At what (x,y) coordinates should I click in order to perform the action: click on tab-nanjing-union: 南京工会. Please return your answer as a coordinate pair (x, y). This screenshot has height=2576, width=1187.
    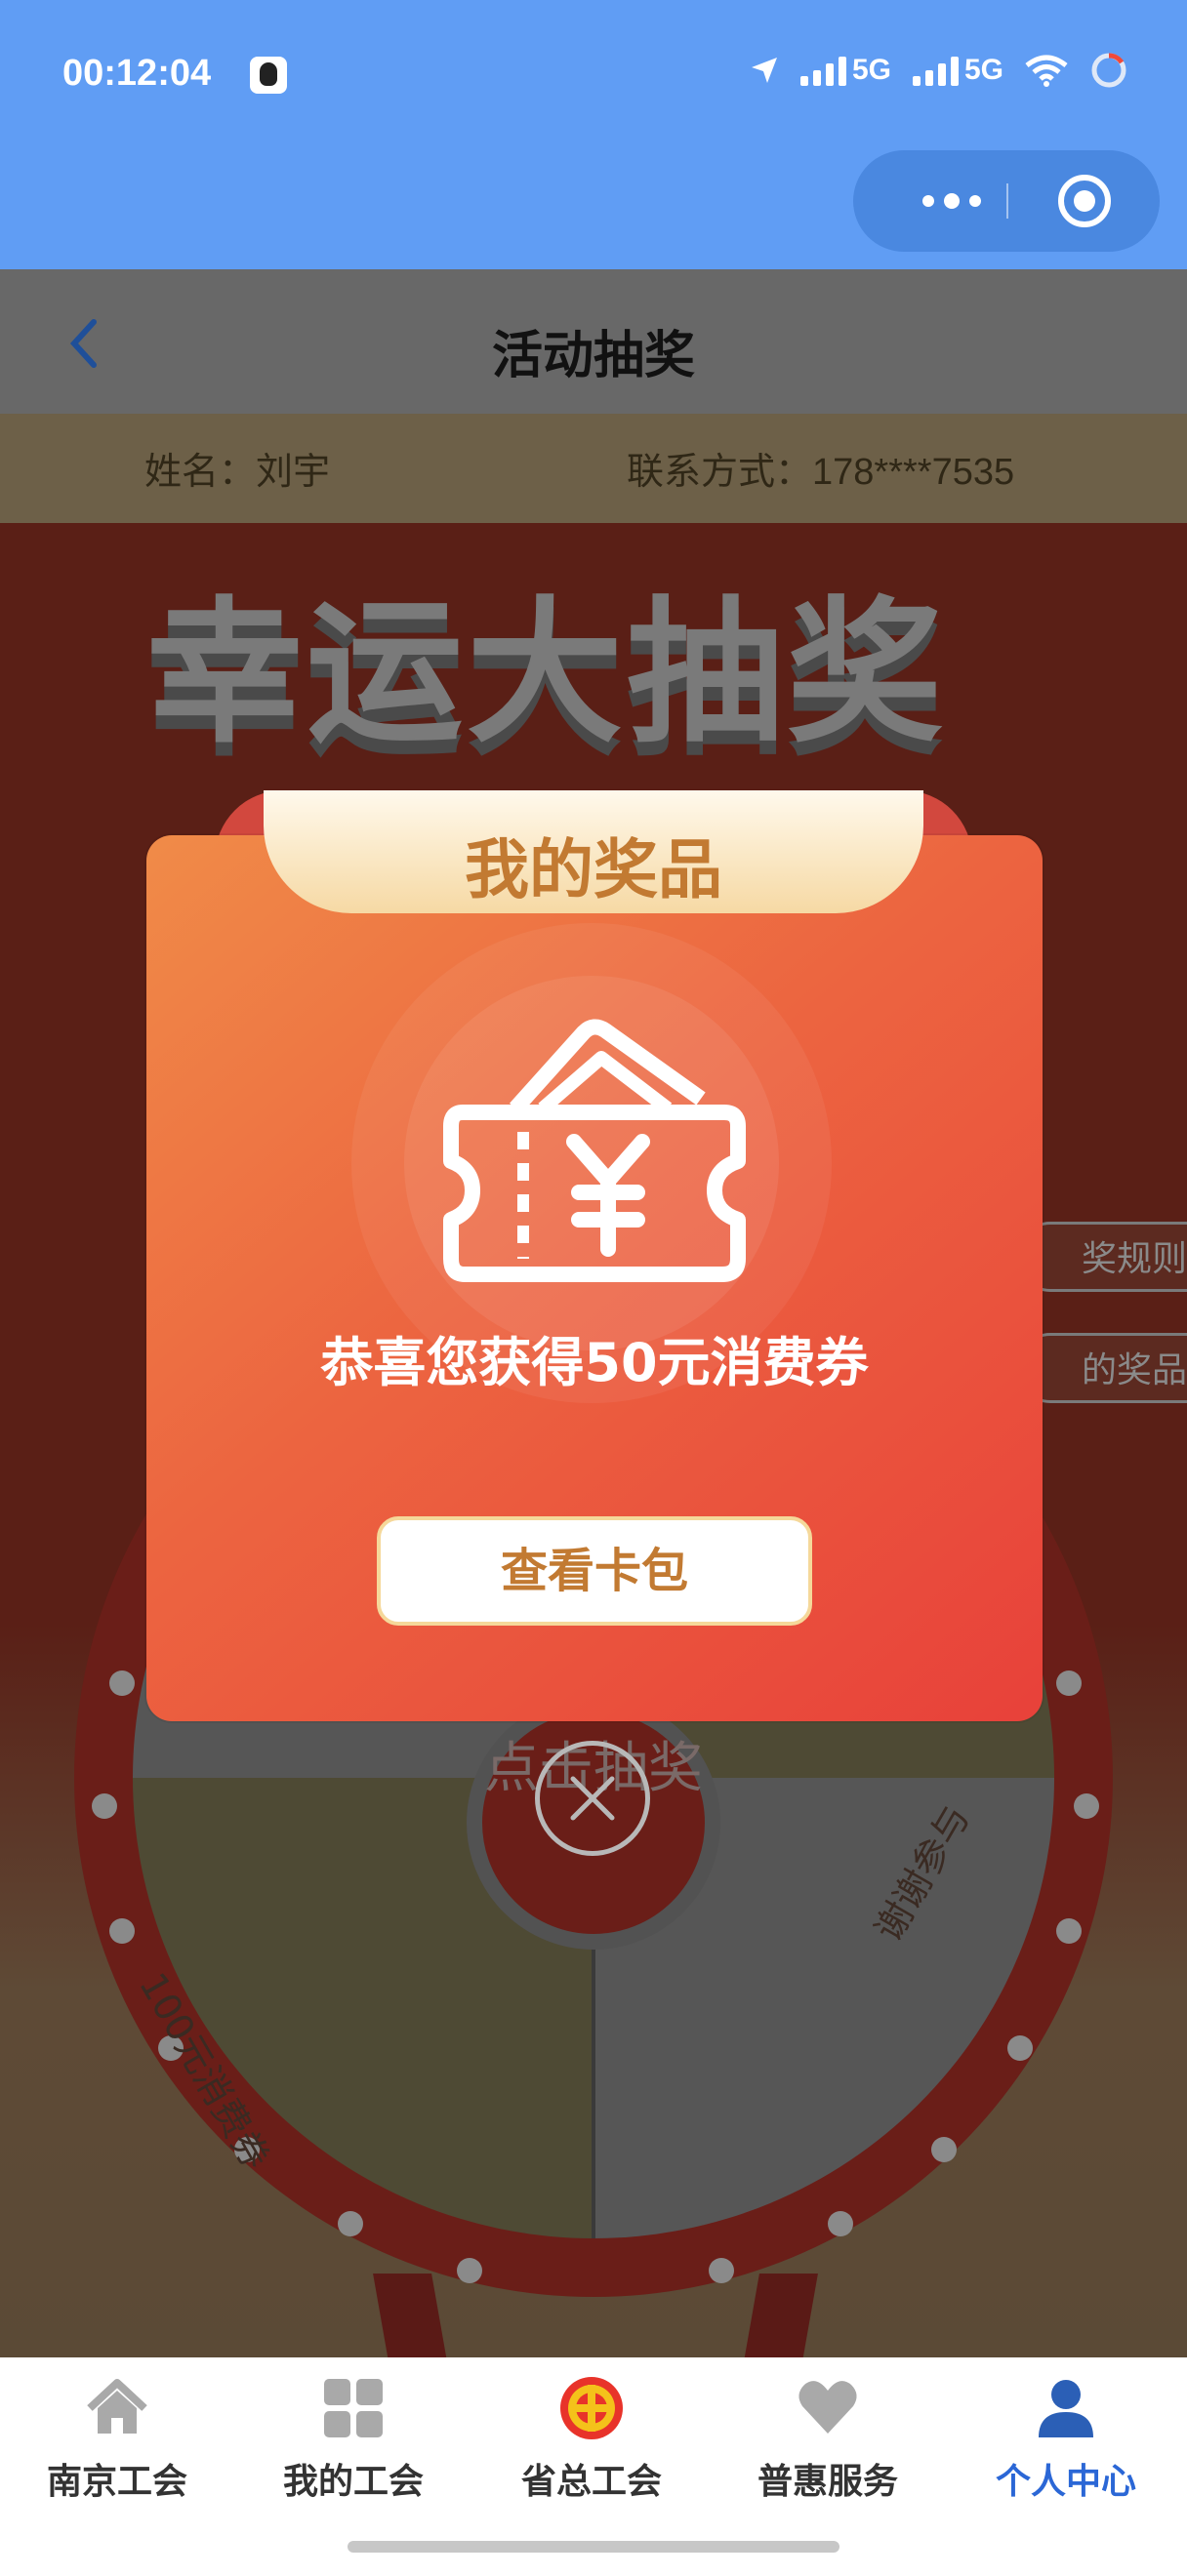
    Looking at the image, I should click on (117, 2438).